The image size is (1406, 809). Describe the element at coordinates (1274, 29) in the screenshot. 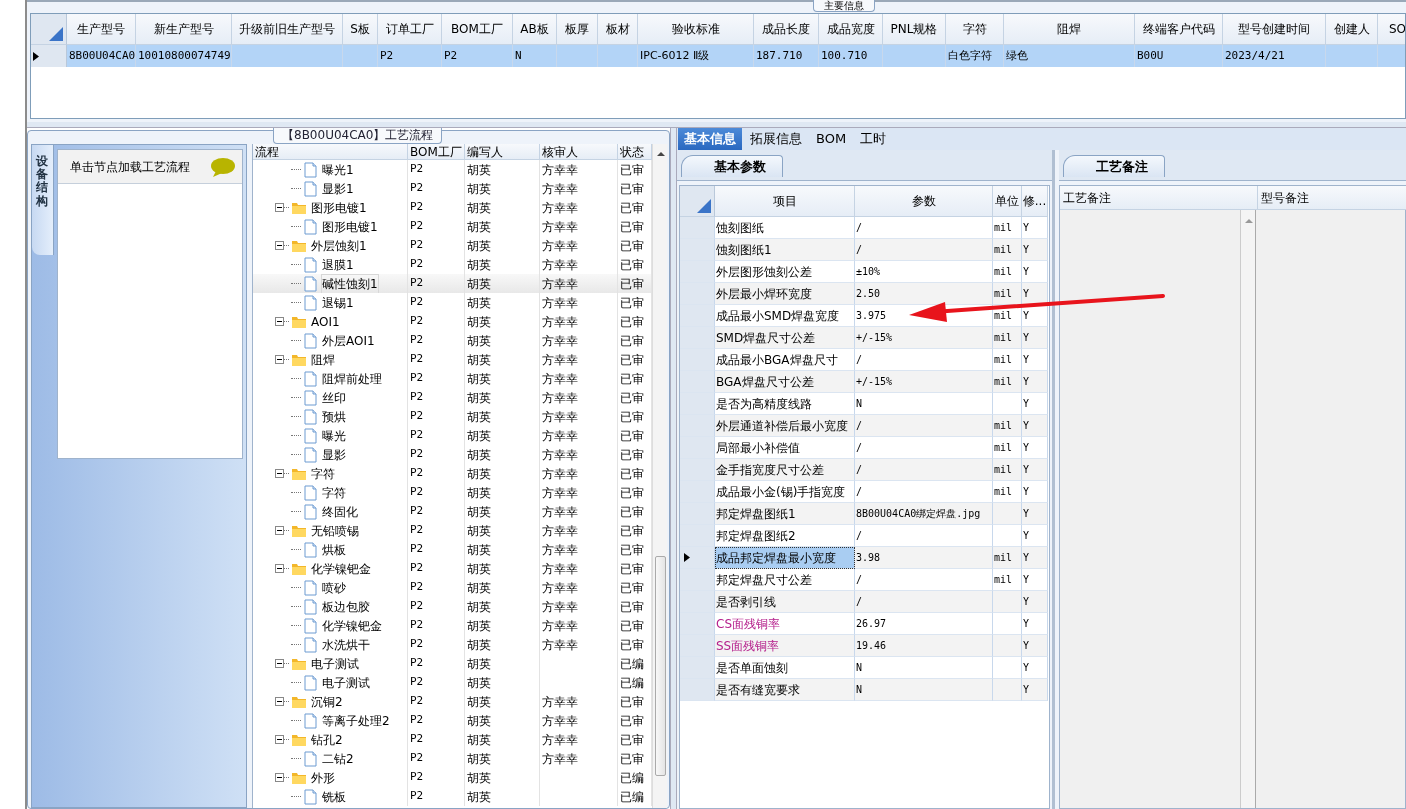

I see `column-header: 型号创建时间` at that location.